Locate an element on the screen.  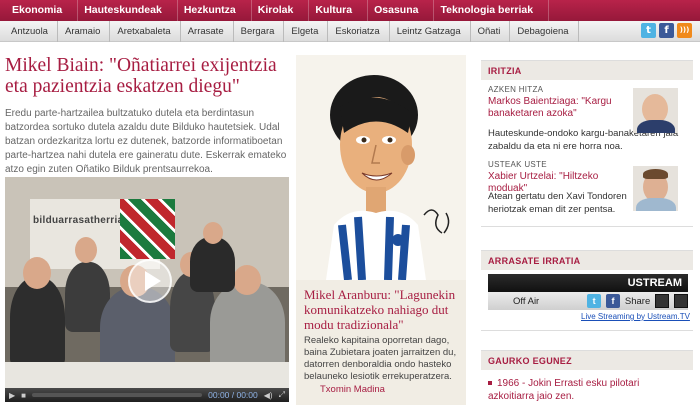
town-aramaio: Aramaio is located at coordinates (84, 31).